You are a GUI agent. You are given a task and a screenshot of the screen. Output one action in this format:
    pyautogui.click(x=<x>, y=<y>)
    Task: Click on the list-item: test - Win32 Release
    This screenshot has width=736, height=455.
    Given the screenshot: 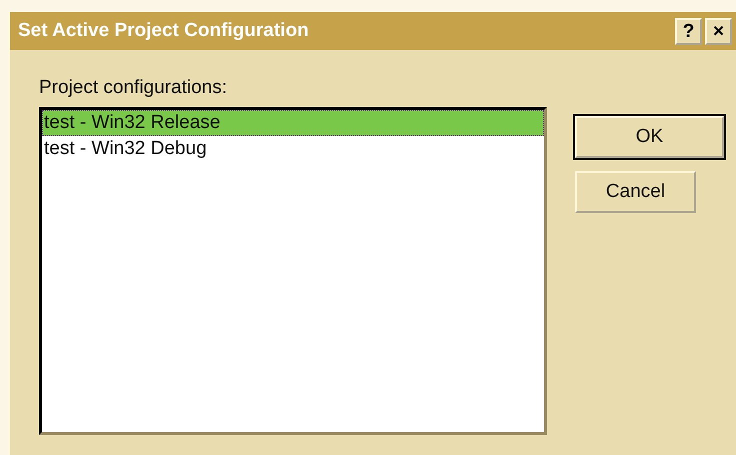 What is the action you would take?
    pyautogui.click(x=293, y=123)
    